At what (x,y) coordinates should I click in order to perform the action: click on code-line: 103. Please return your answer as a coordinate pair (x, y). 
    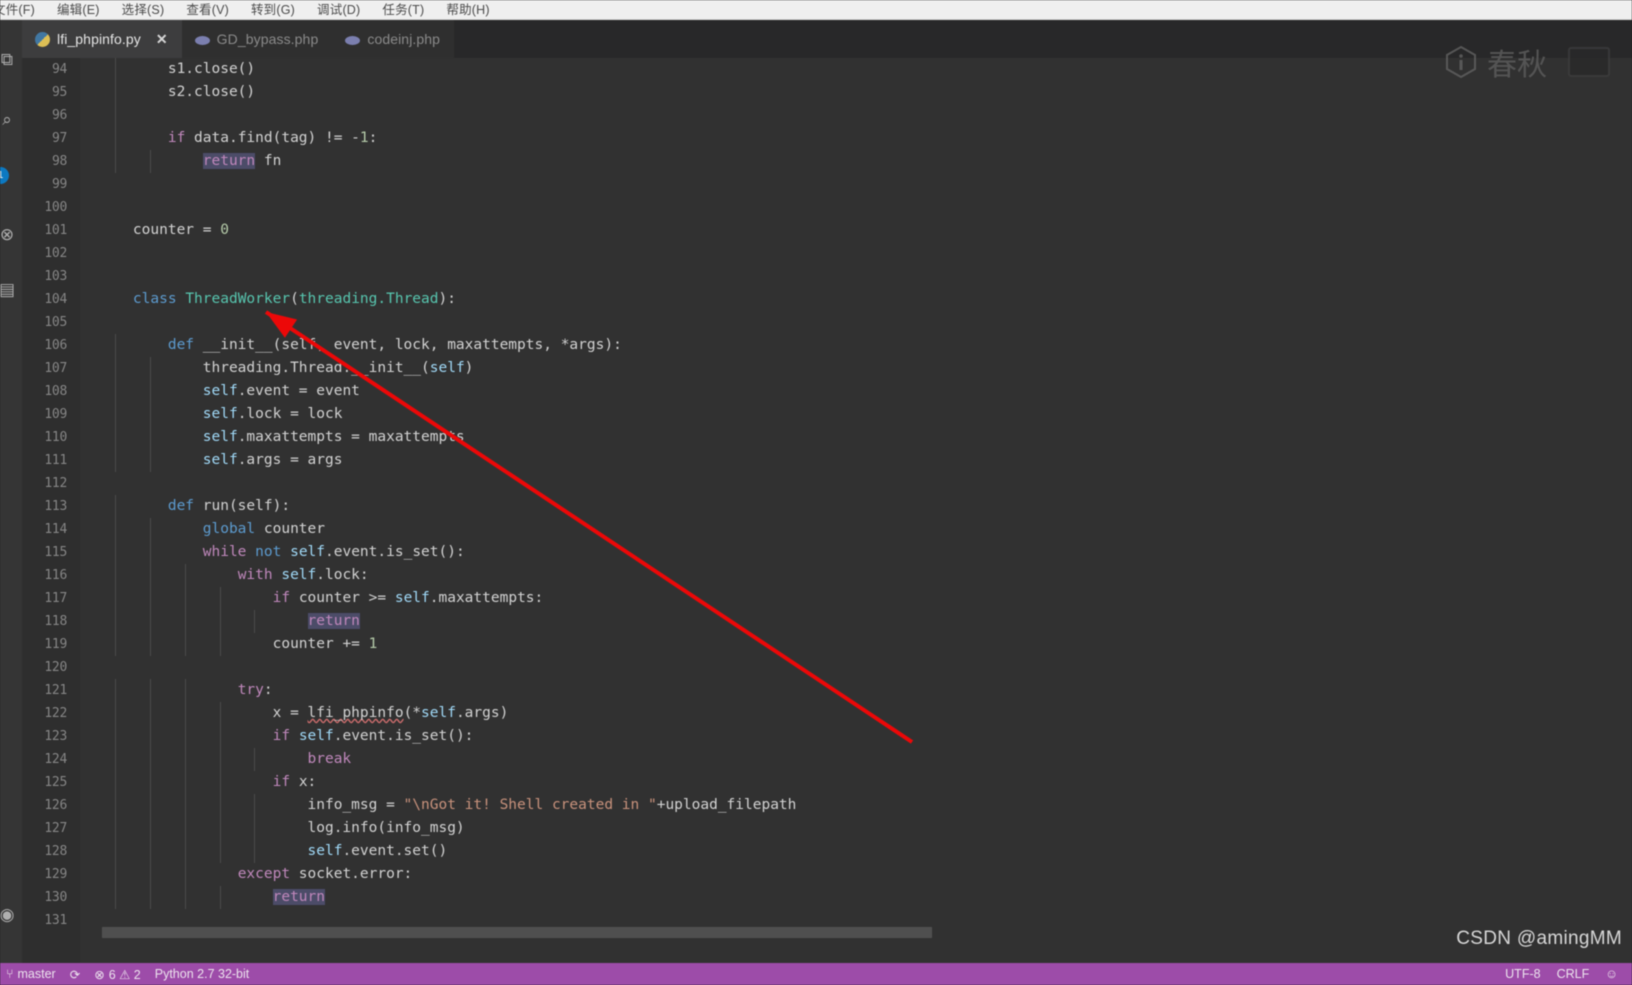
    Looking at the image, I should click on (827, 276).